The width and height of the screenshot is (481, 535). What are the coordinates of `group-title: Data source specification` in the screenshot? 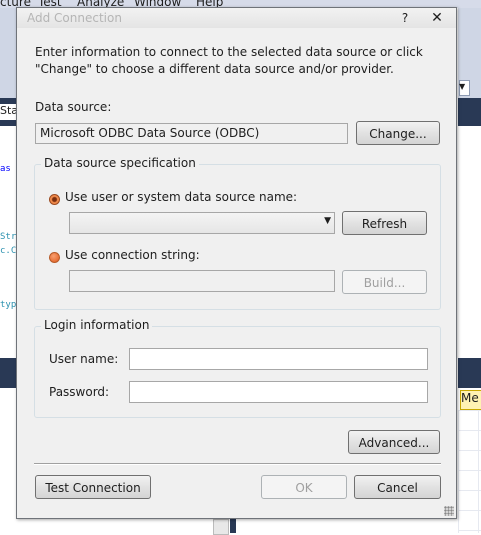 It's located at (120, 163).